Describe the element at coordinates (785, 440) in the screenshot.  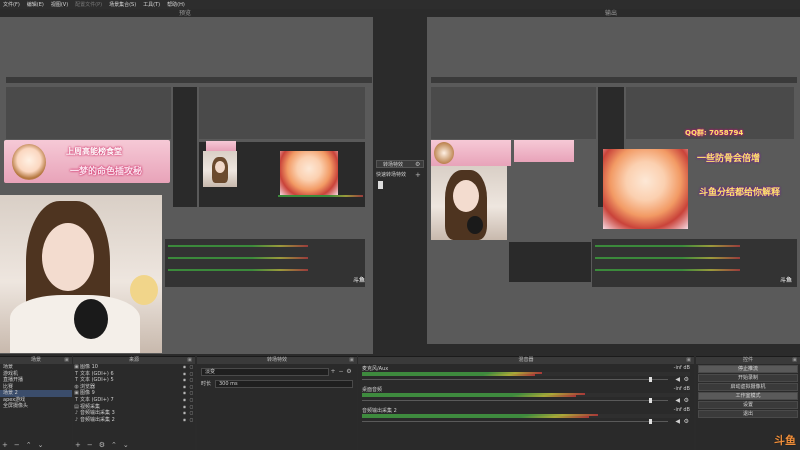
I see `douyu-watermark: 斗鱼` at that location.